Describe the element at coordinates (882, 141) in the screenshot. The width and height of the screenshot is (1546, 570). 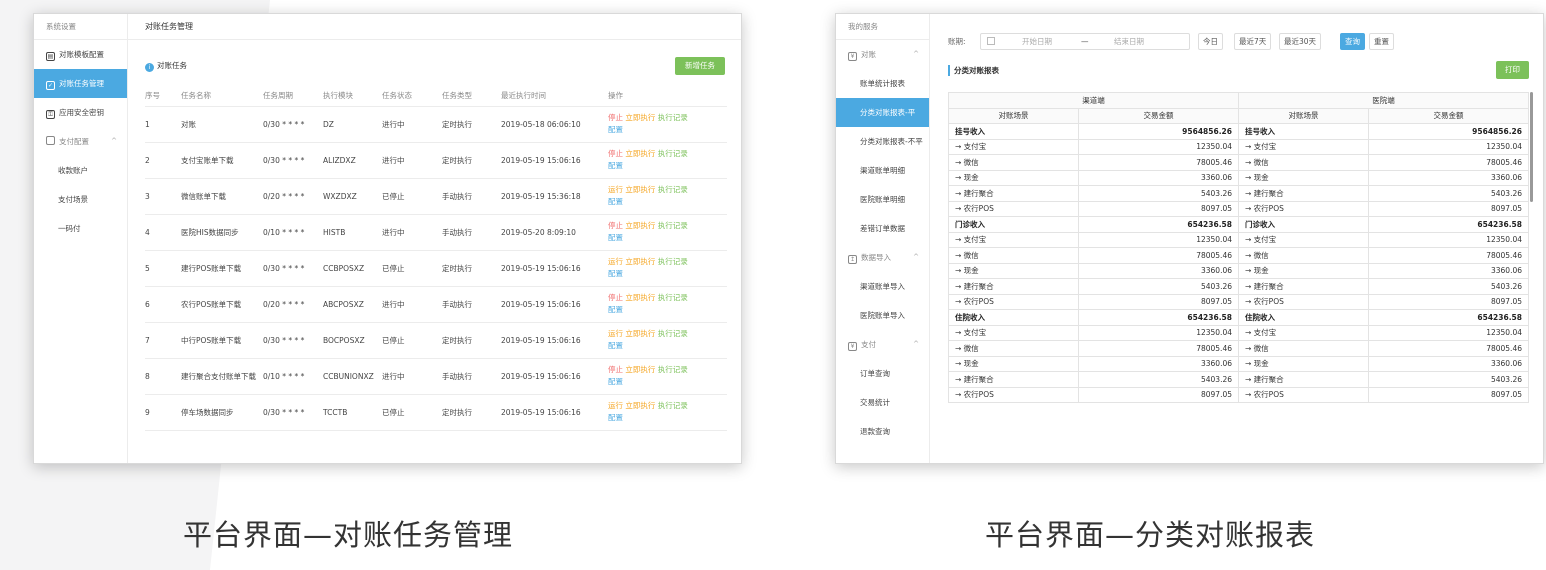
I see `sidebar-item-report-unbalanced: 分类对账报表-不平` at that location.